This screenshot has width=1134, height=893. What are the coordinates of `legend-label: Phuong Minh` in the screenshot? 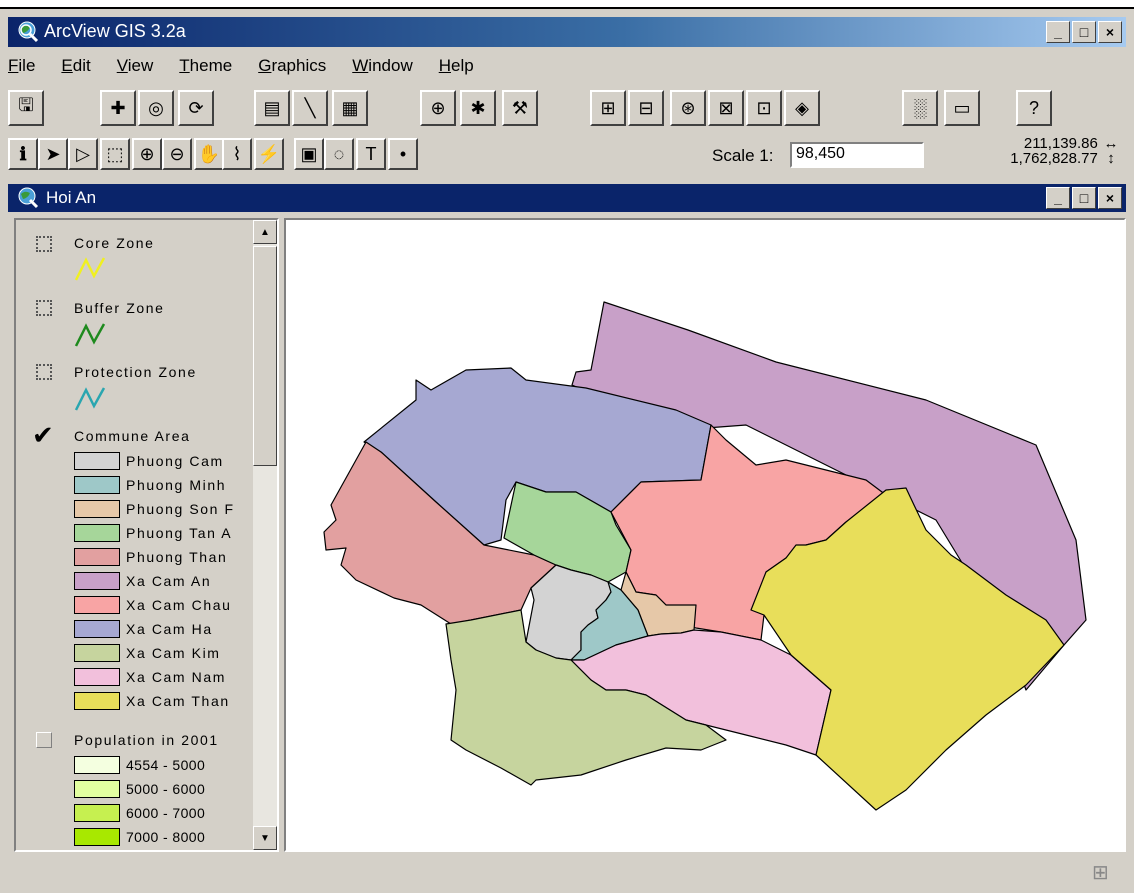 It's located at (176, 485).